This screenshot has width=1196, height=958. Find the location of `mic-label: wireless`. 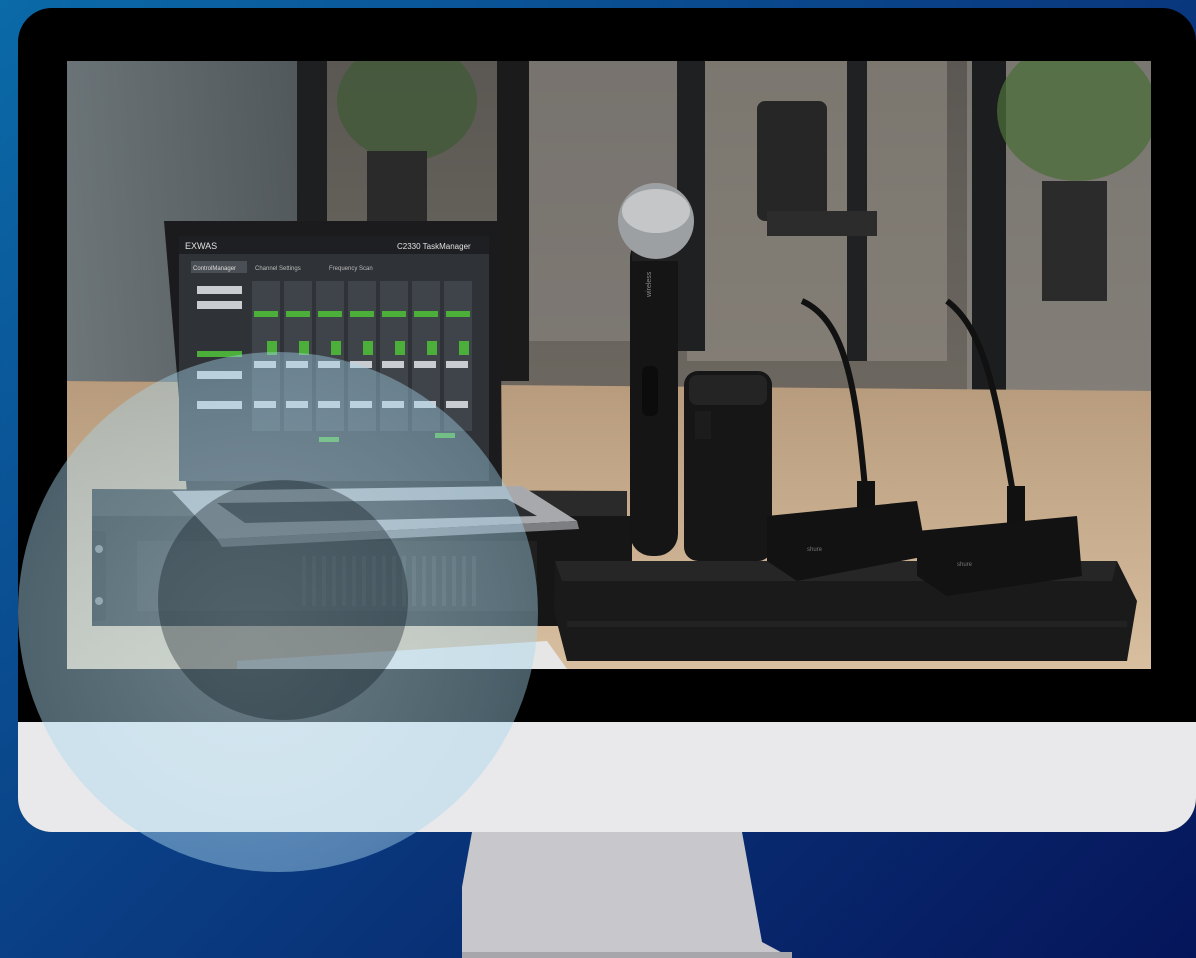

mic-label: wireless is located at coordinates (649, 284).